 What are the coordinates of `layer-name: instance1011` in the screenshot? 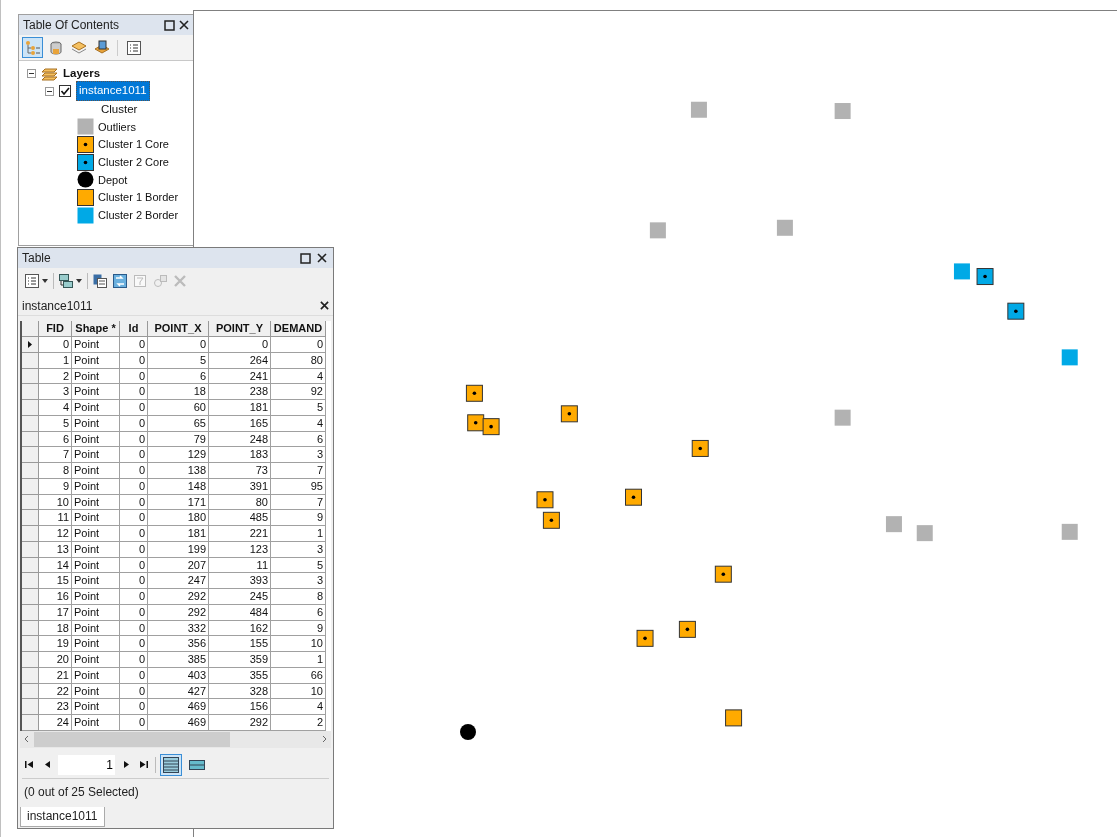 It's located at (113, 91).